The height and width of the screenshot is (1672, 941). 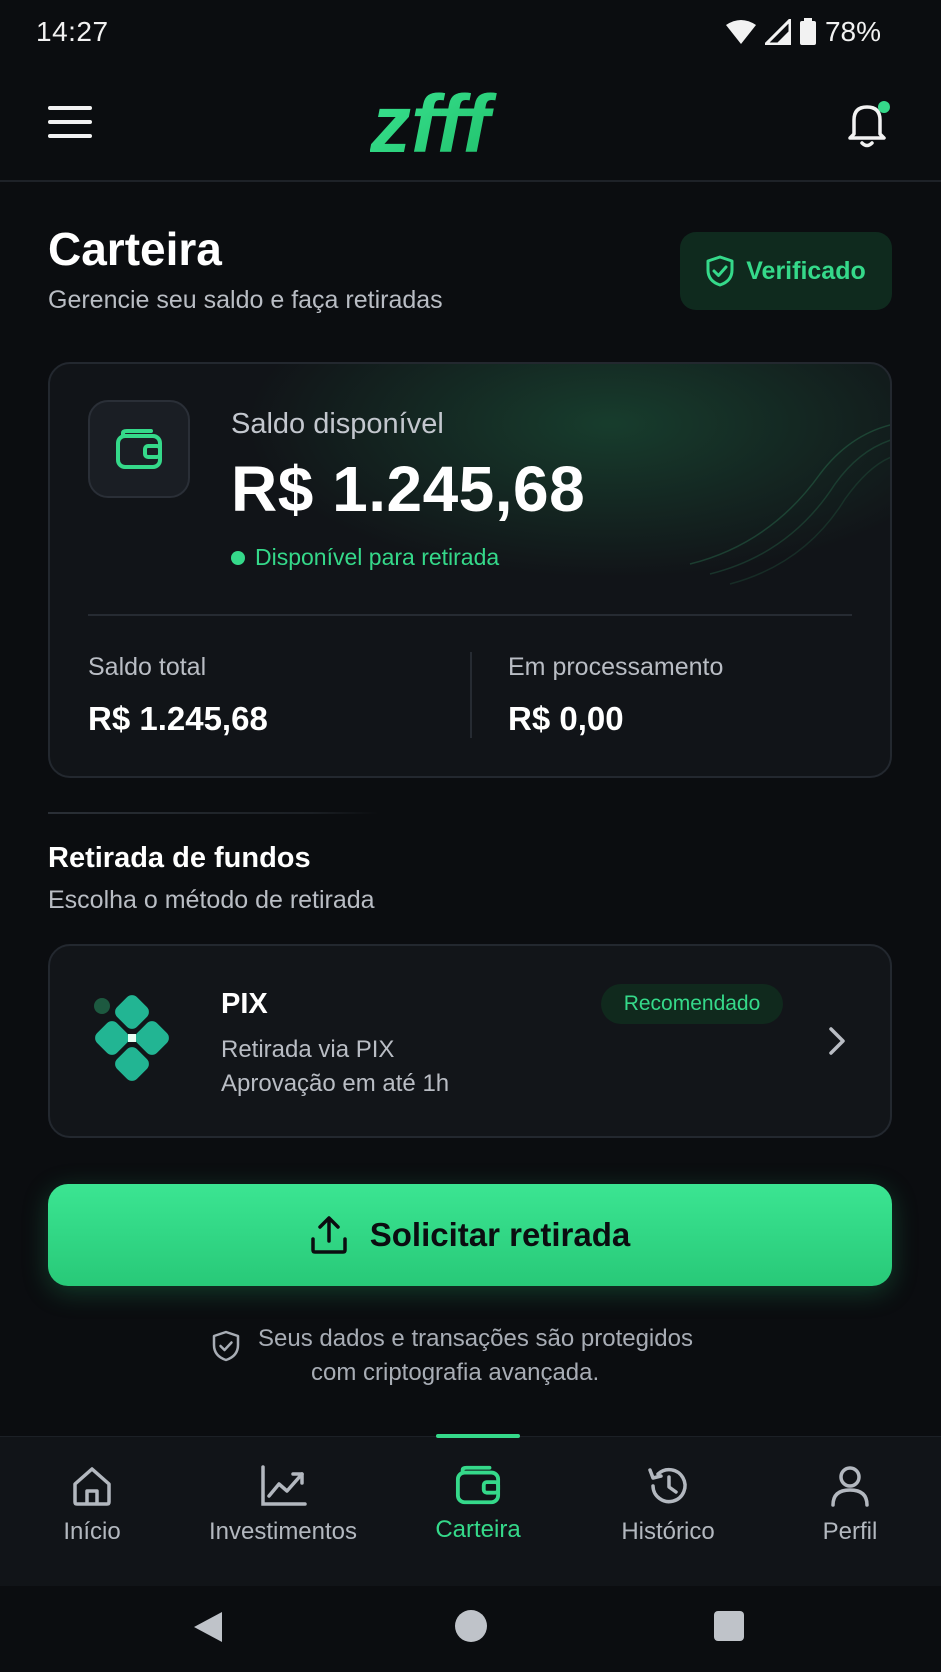 I want to click on battery-icon, so click(x=807, y=31).